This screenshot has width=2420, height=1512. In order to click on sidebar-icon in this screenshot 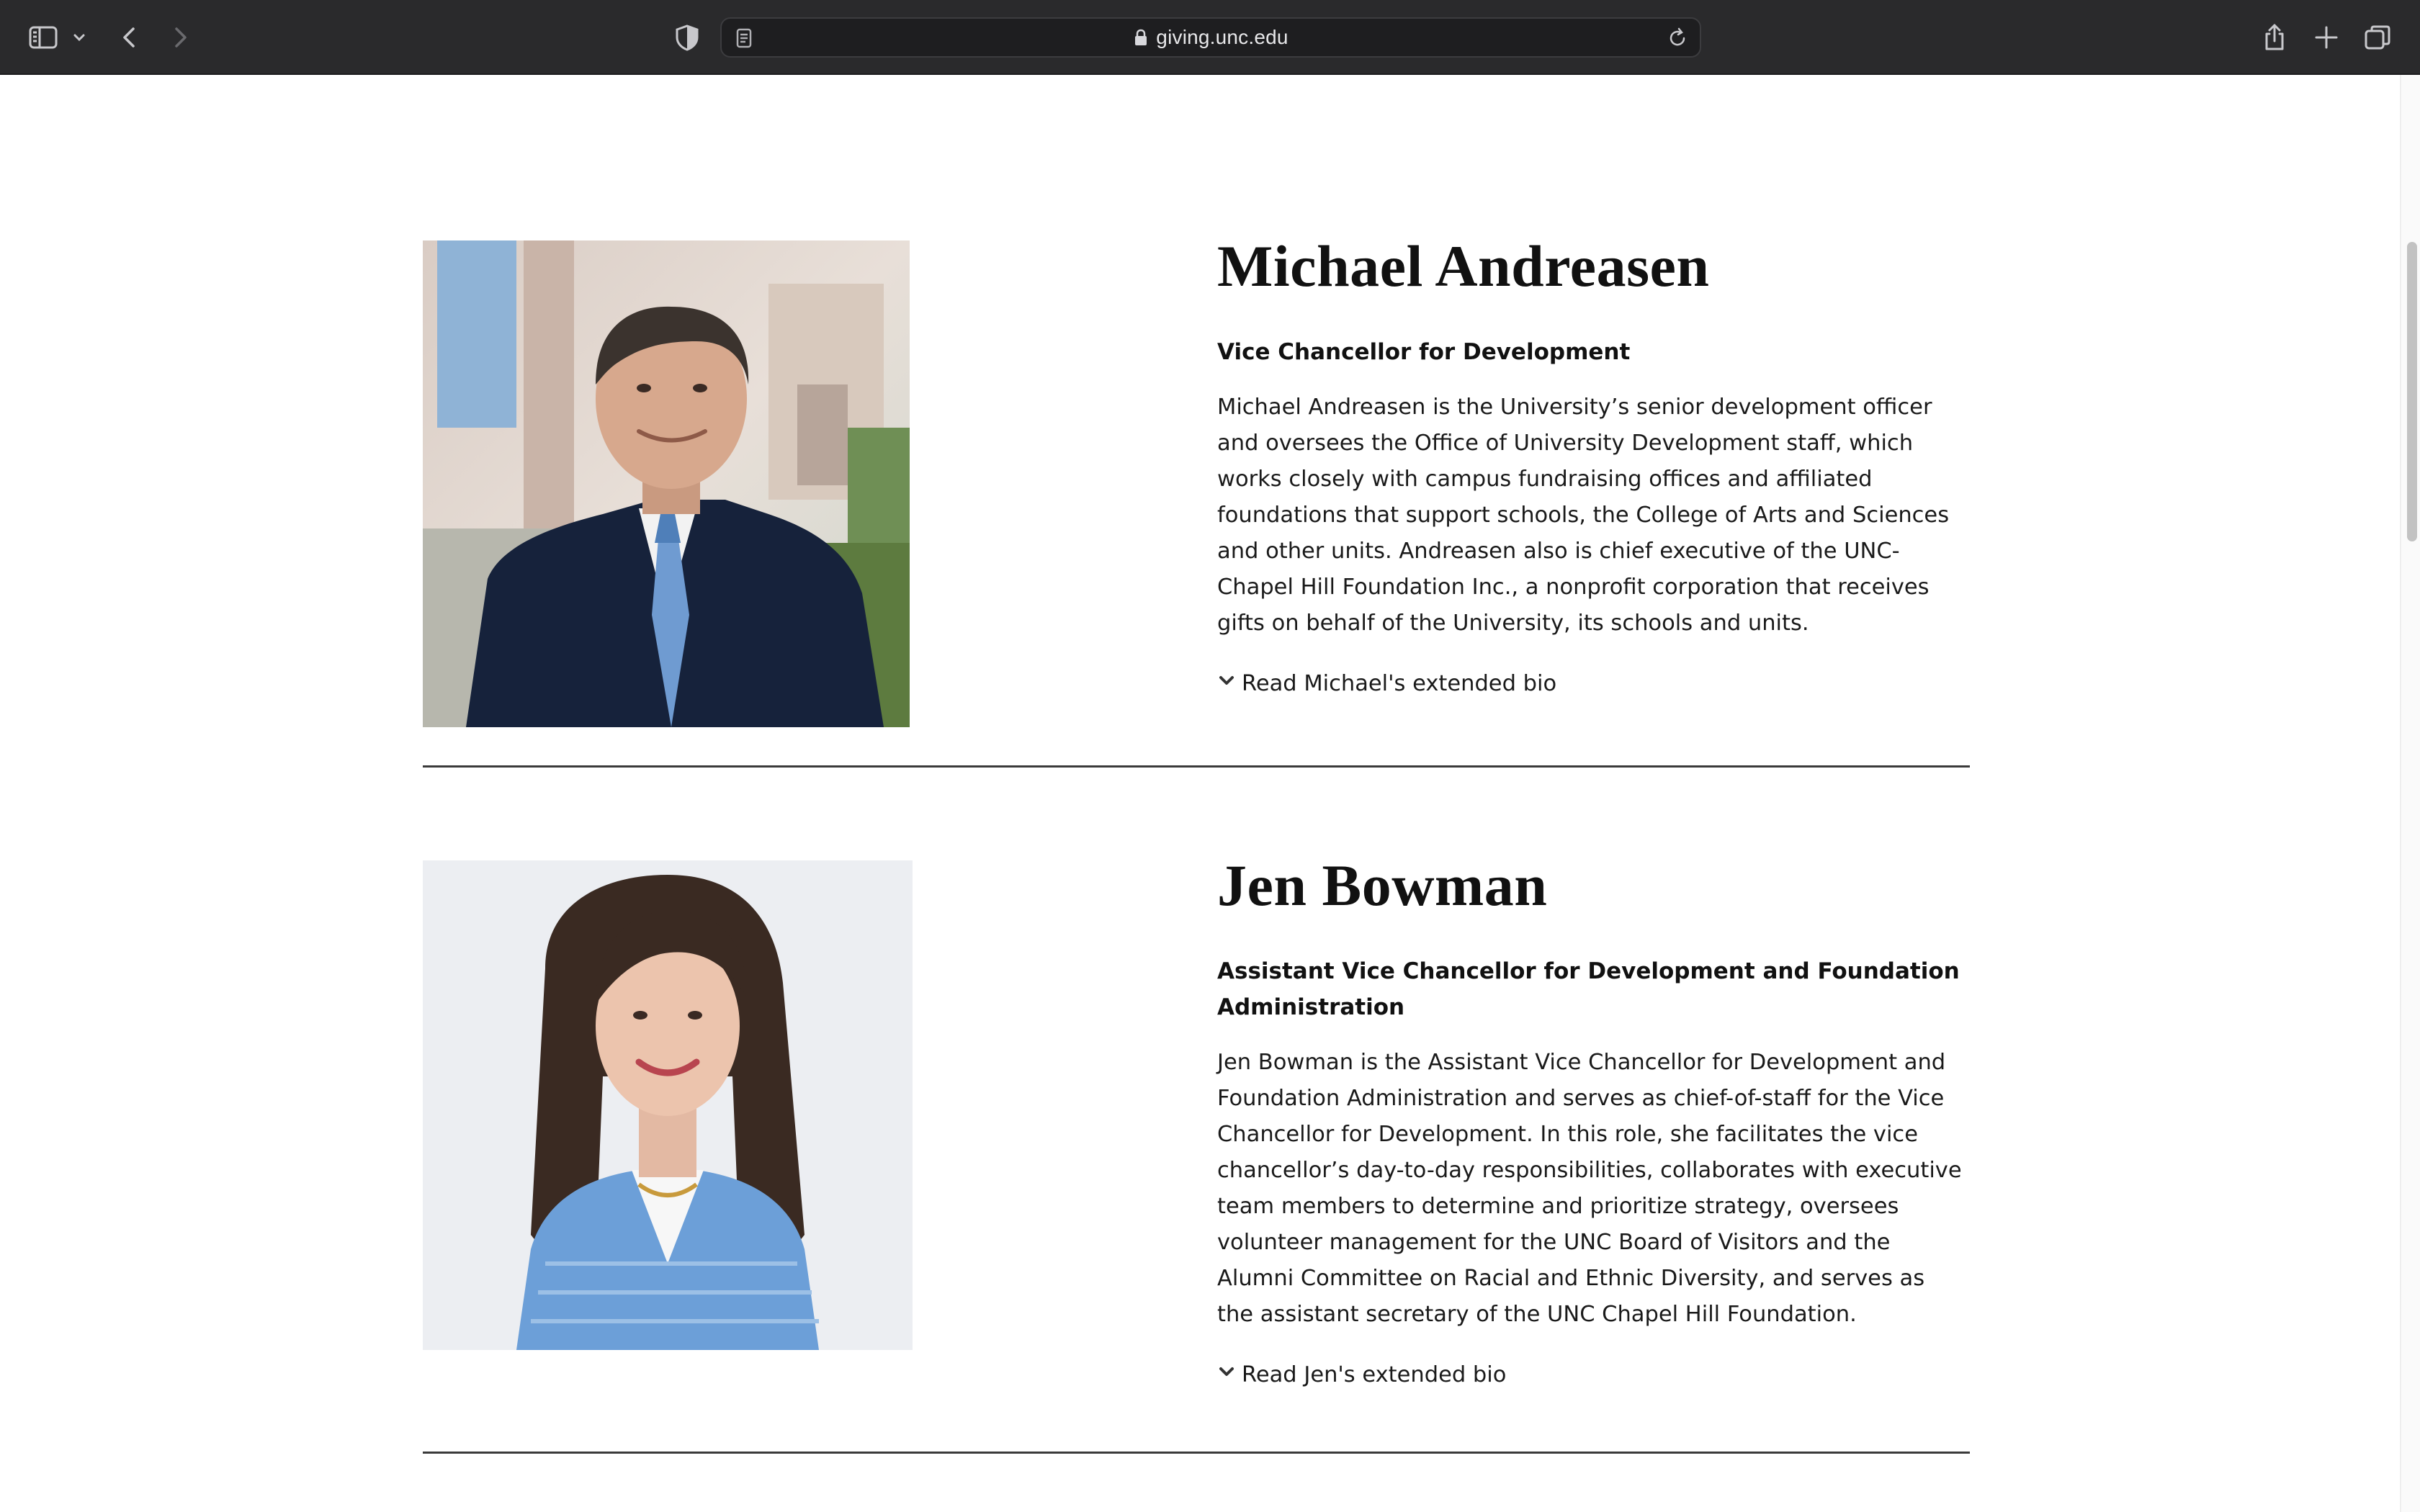, I will do `click(43, 37)`.